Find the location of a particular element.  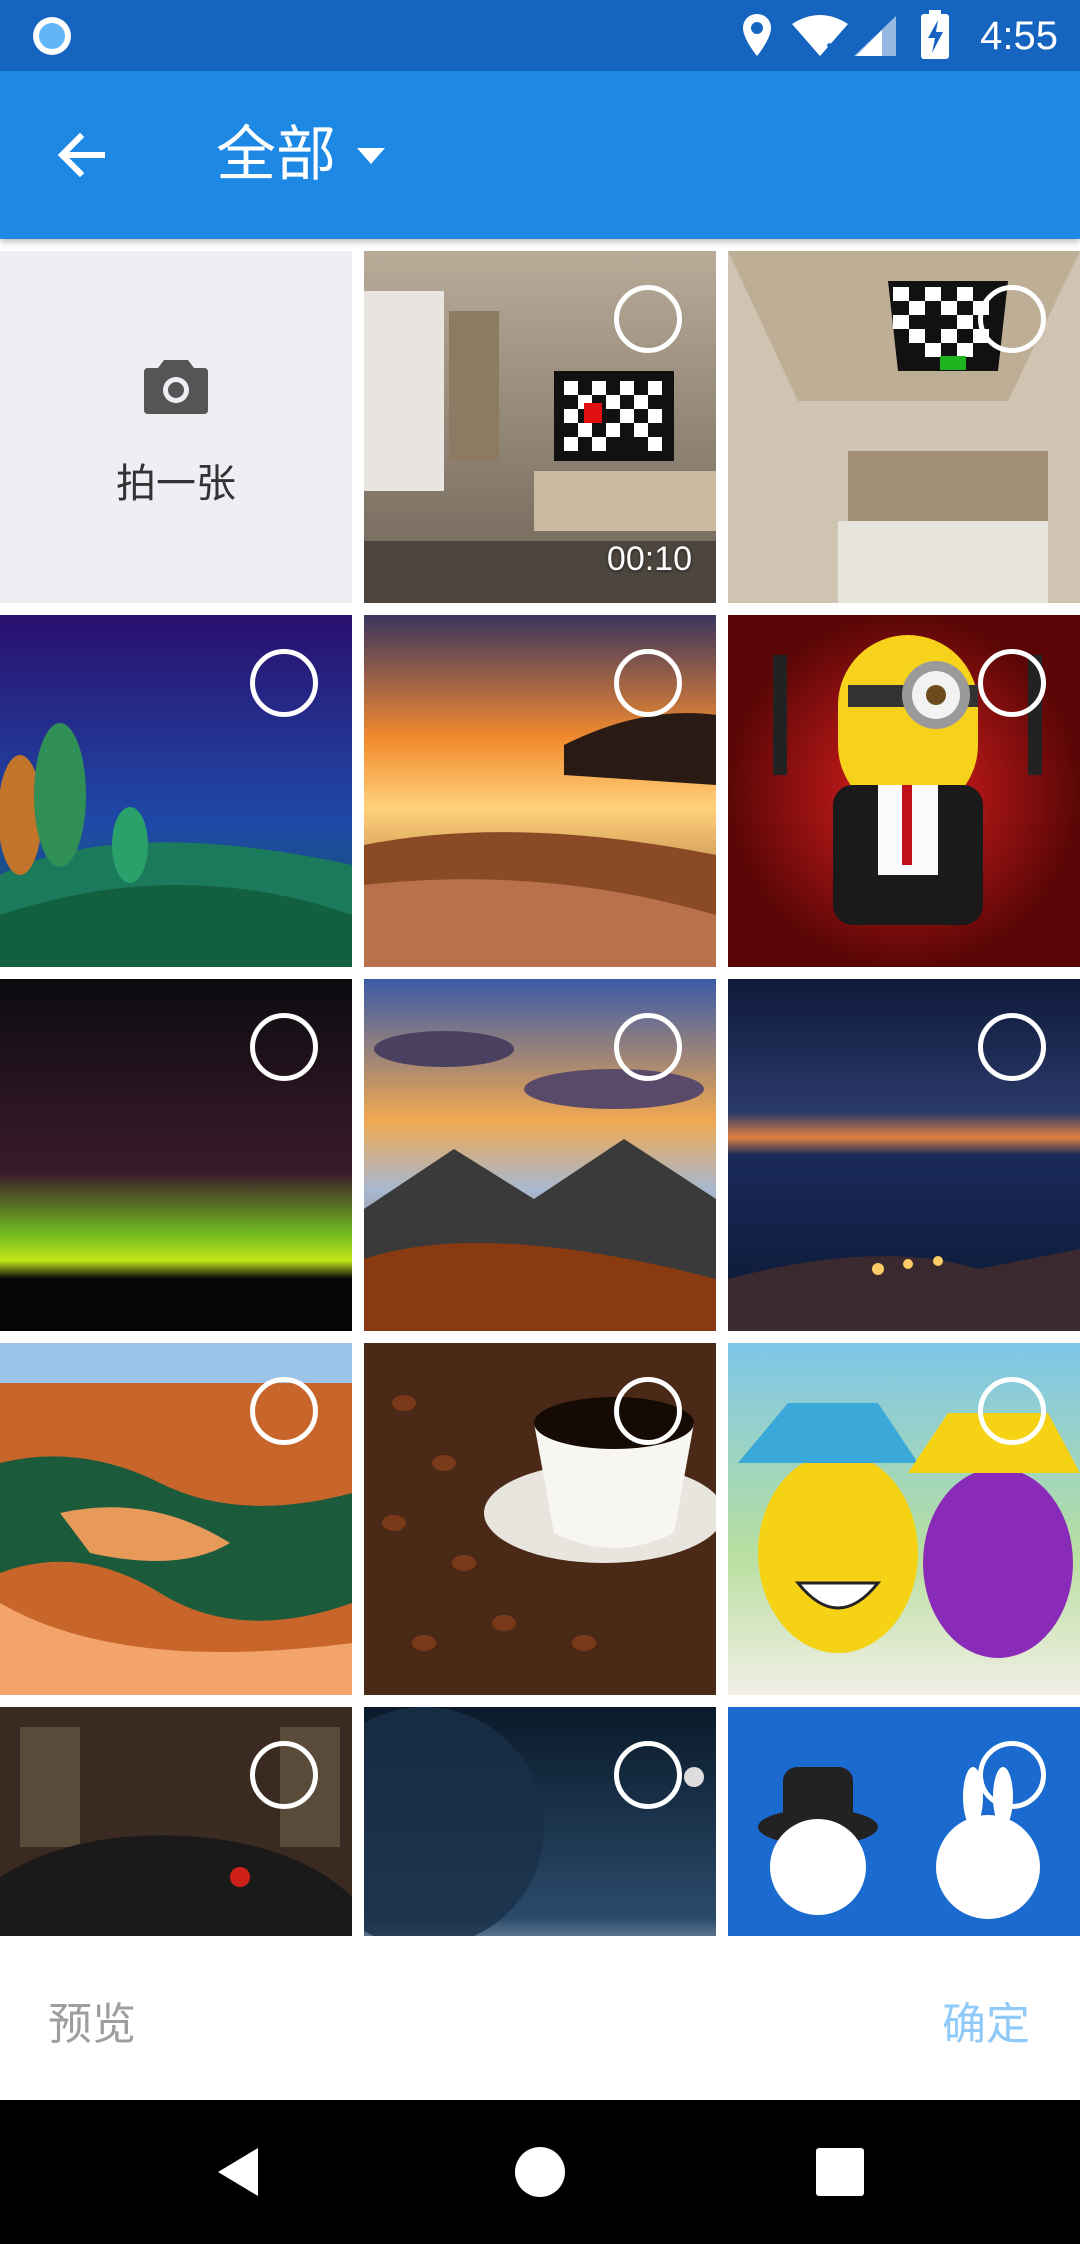

nav-recents-icon is located at coordinates (840, 2172).